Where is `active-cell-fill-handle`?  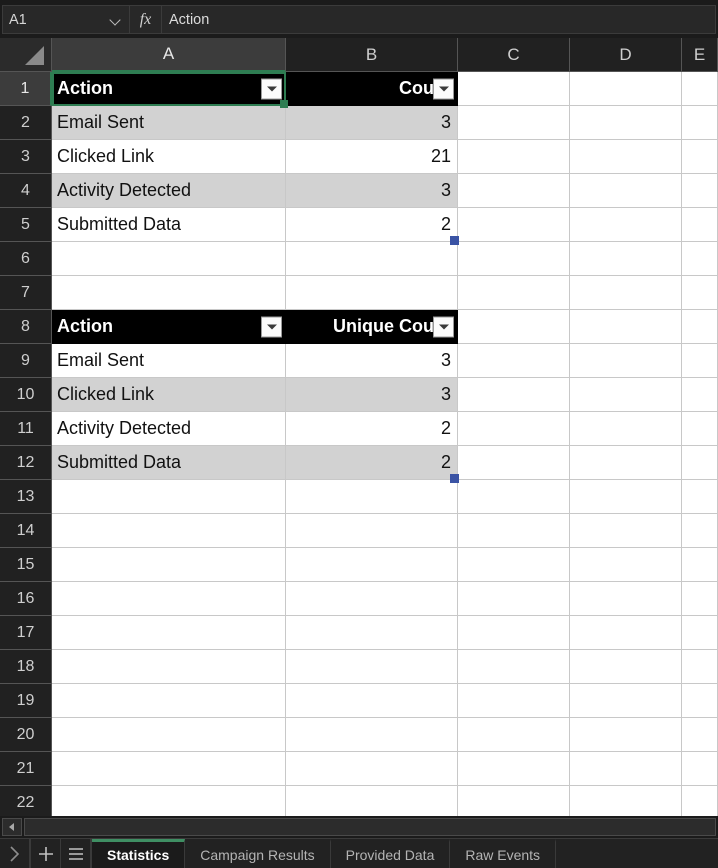 active-cell-fill-handle is located at coordinates (284, 104).